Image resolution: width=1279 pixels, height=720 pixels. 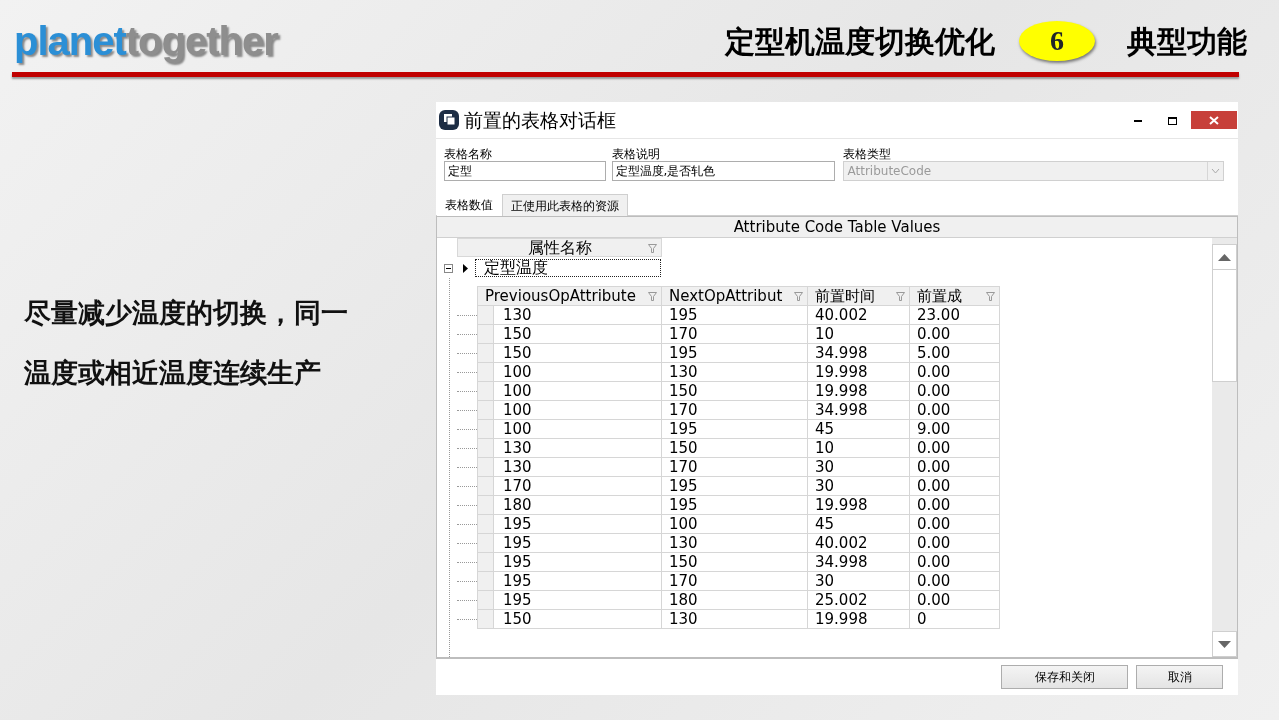 I want to click on window-title: 前置的表格对话框, so click(x=540, y=120).